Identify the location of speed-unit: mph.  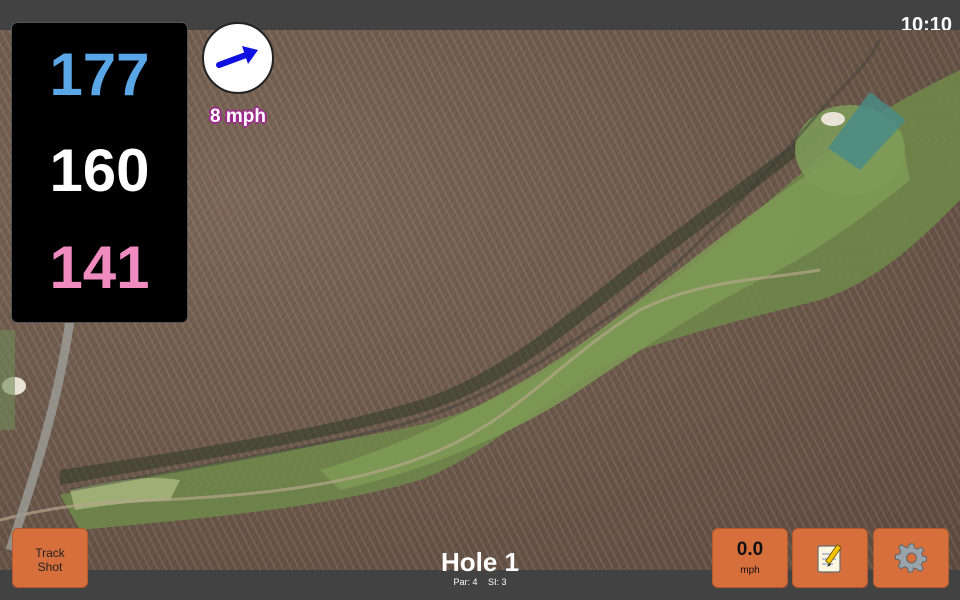
(750, 570).